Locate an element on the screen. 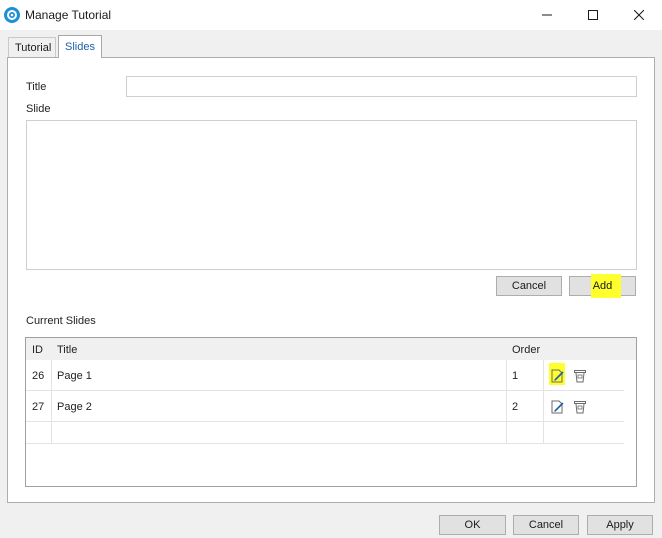  add-slide-button: Add is located at coordinates (602, 286).